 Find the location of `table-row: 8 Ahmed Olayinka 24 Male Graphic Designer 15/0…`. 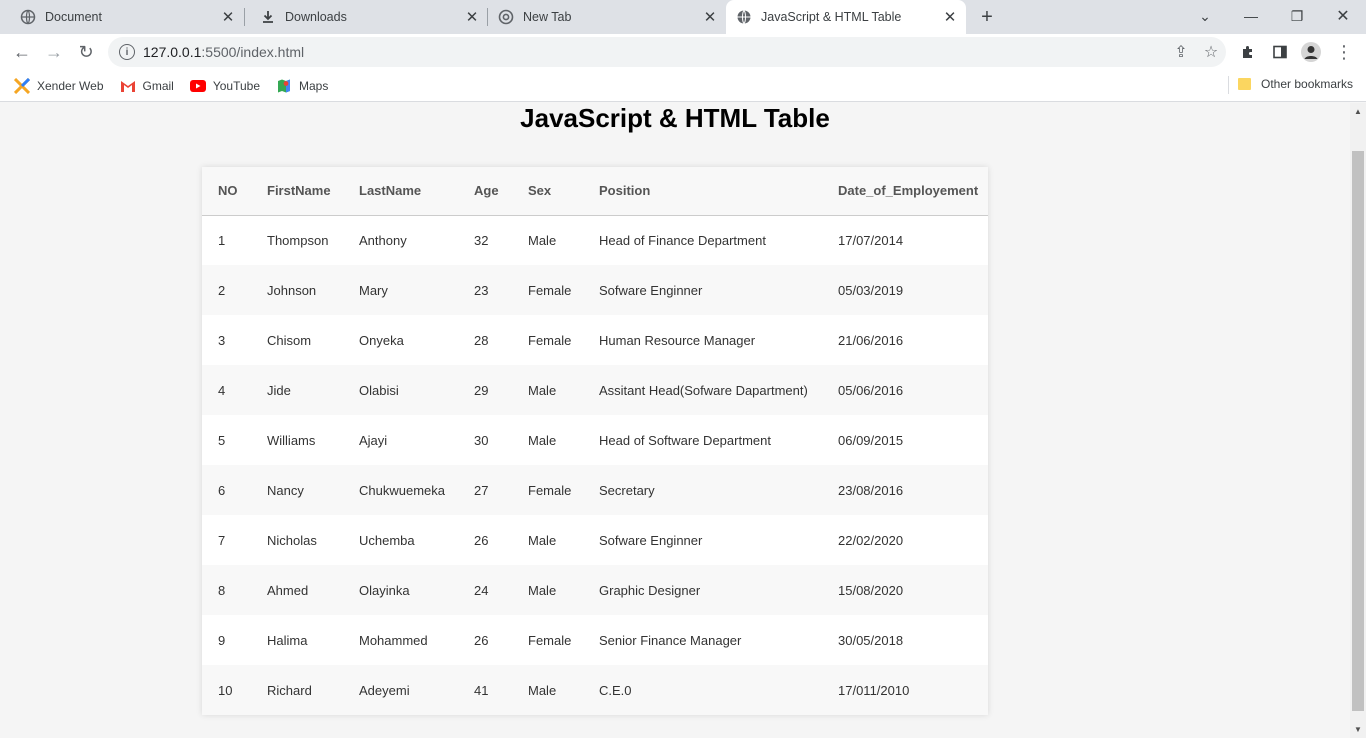

table-row: 8 Ahmed Olayinka 24 Male Graphic Designer 15/0… is located at coordinates (595, 590).